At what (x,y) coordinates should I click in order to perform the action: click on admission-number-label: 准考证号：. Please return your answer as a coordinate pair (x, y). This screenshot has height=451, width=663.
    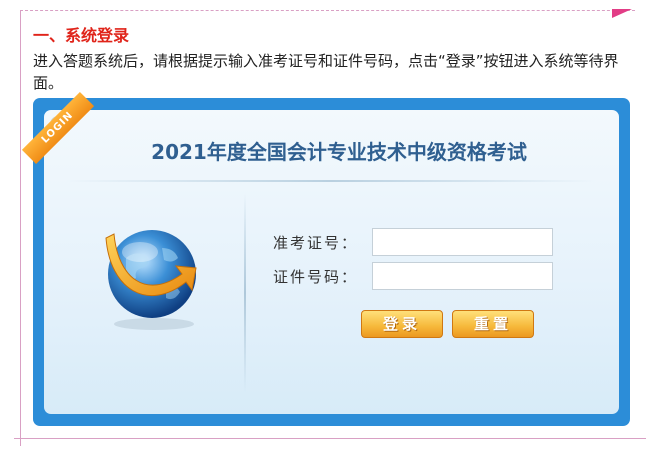
    Looking at the image, I should click on (316, 243).